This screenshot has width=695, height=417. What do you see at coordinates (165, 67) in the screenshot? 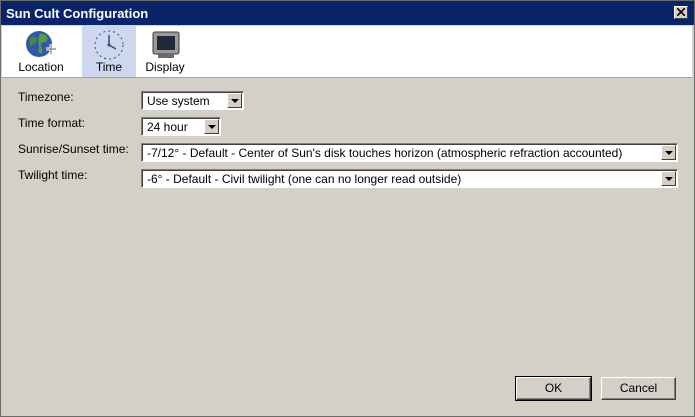
I see `tab-display-label: Display` at bounding box center [165, 67].